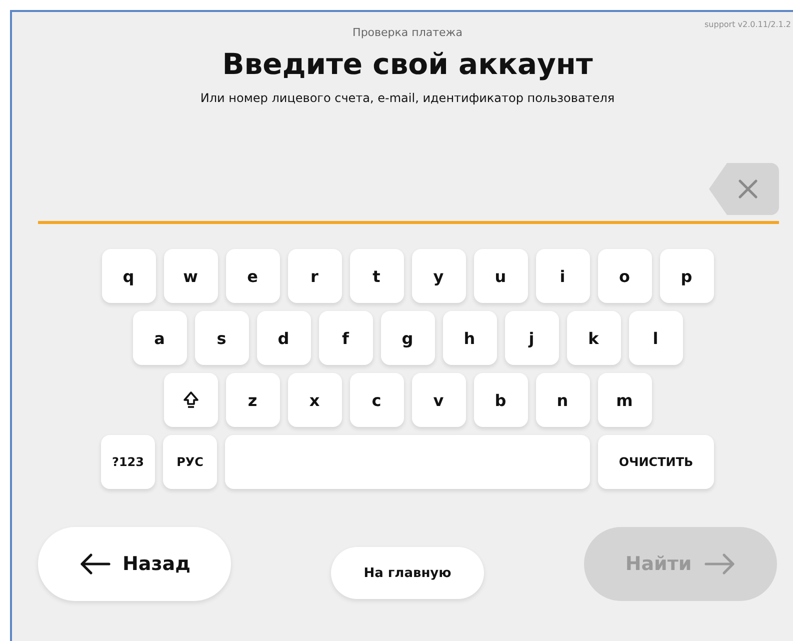 The height and width of the screenshot is (641, 793). What do you see at coordinates (134, 564) in the screenshot?
I see `back-button: Назад` at bounding box center [134, 564].